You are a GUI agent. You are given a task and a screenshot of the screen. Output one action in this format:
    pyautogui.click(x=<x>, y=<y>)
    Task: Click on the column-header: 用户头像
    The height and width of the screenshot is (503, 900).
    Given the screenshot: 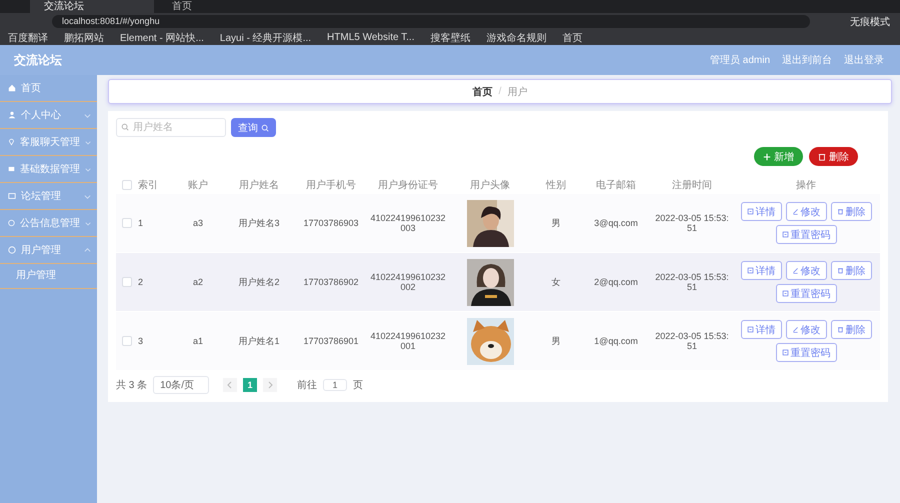 What is the action you would take?
    pyautogui.click(x=490, y=185)
    